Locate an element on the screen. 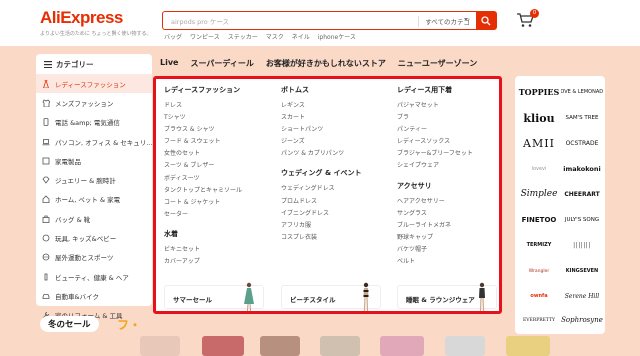  subcategory-link: ボディスーツ is located at coordinates (219, 179).